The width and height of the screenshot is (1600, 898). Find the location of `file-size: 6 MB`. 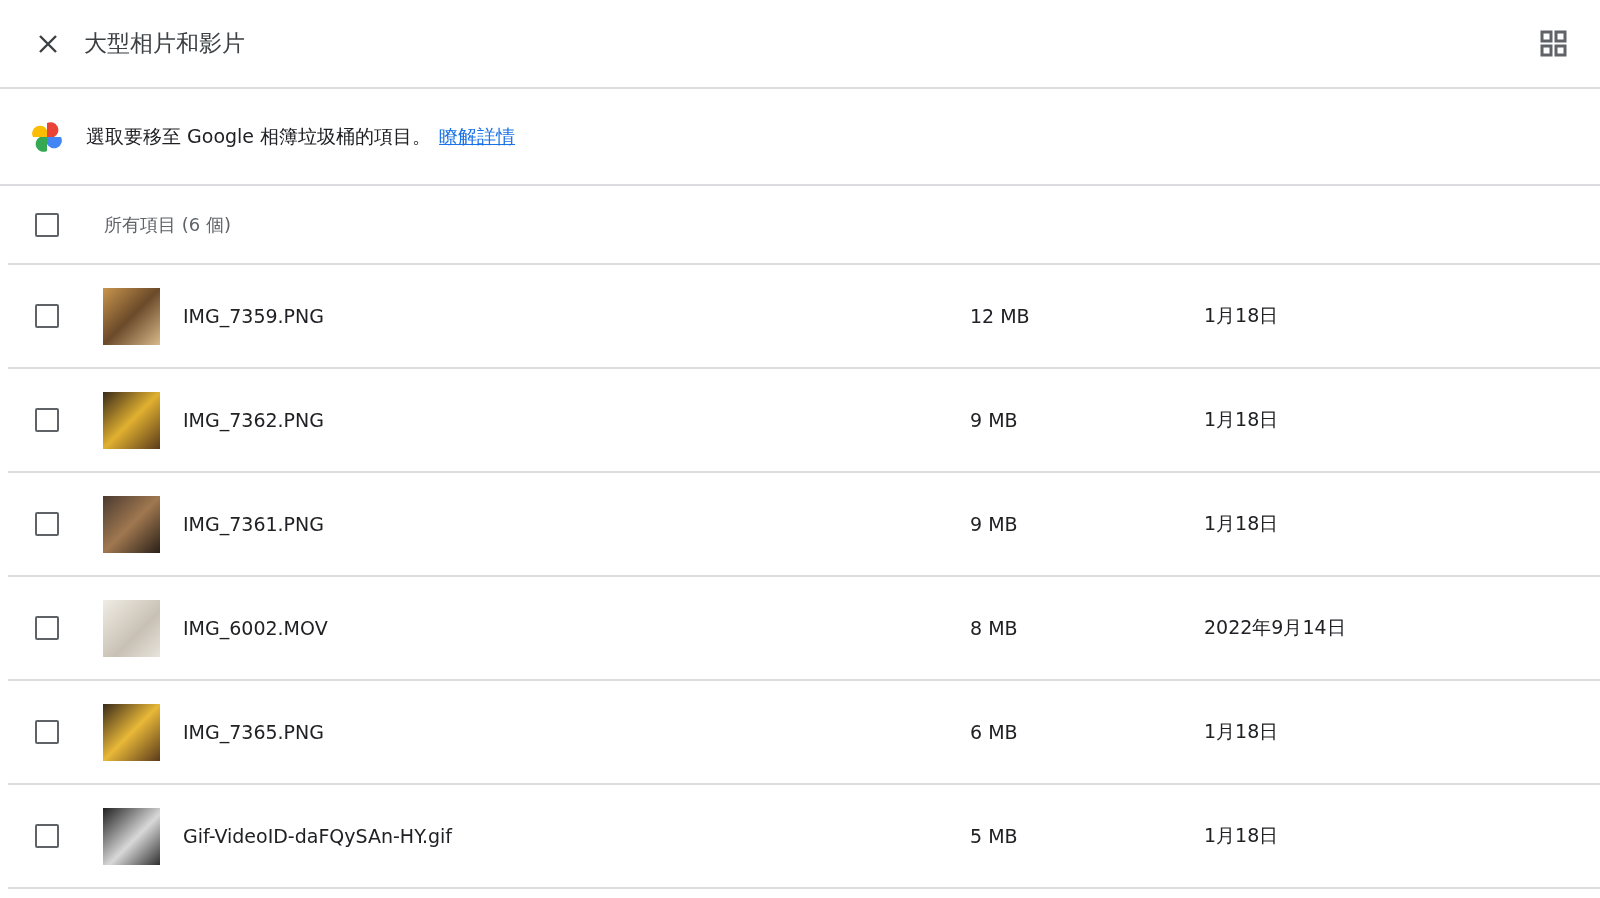

file-size: 6 MB is located at coordinates (994, 732).